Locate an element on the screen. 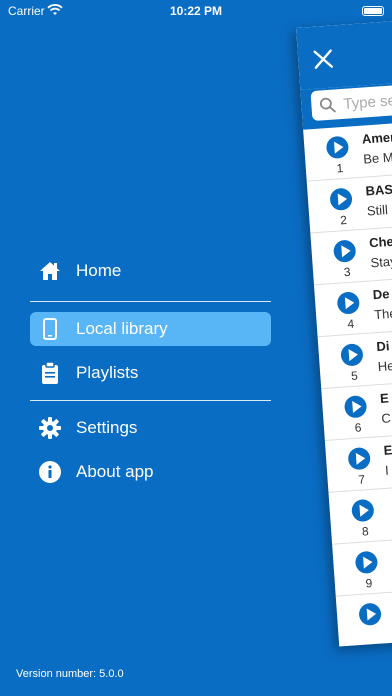 This screenshot has width=392, height=696. track-subtitle: C is located at coordinates (386, 418).